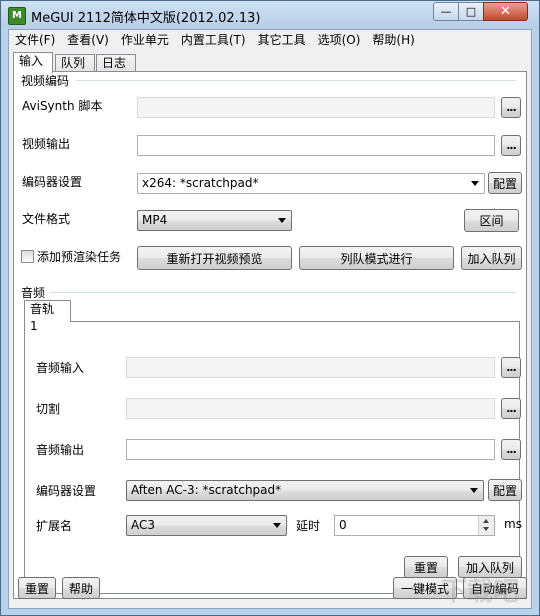 The width and height of the screenshot is (540, 616). I want to click on menu-file: 文件(F), so click(35, 40).